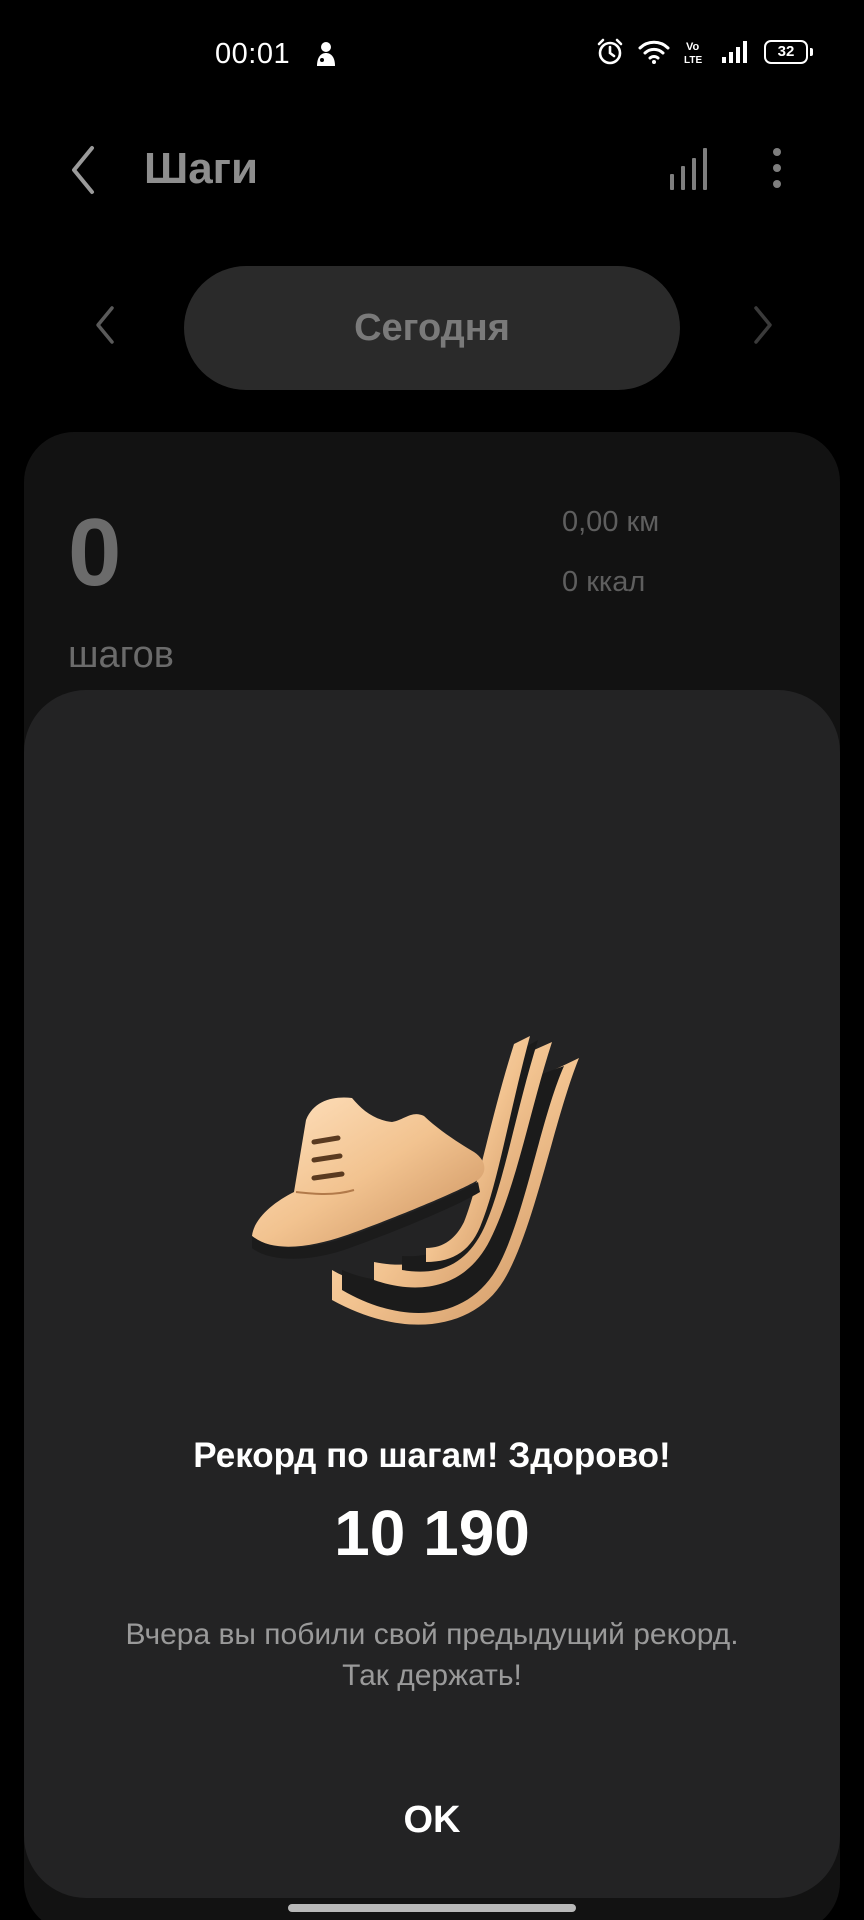 The width and height of the screenshot is (864, 1920). Describe the element at coordinates (610, 51) in the screenshot. I see `alarm-icon` at that location.